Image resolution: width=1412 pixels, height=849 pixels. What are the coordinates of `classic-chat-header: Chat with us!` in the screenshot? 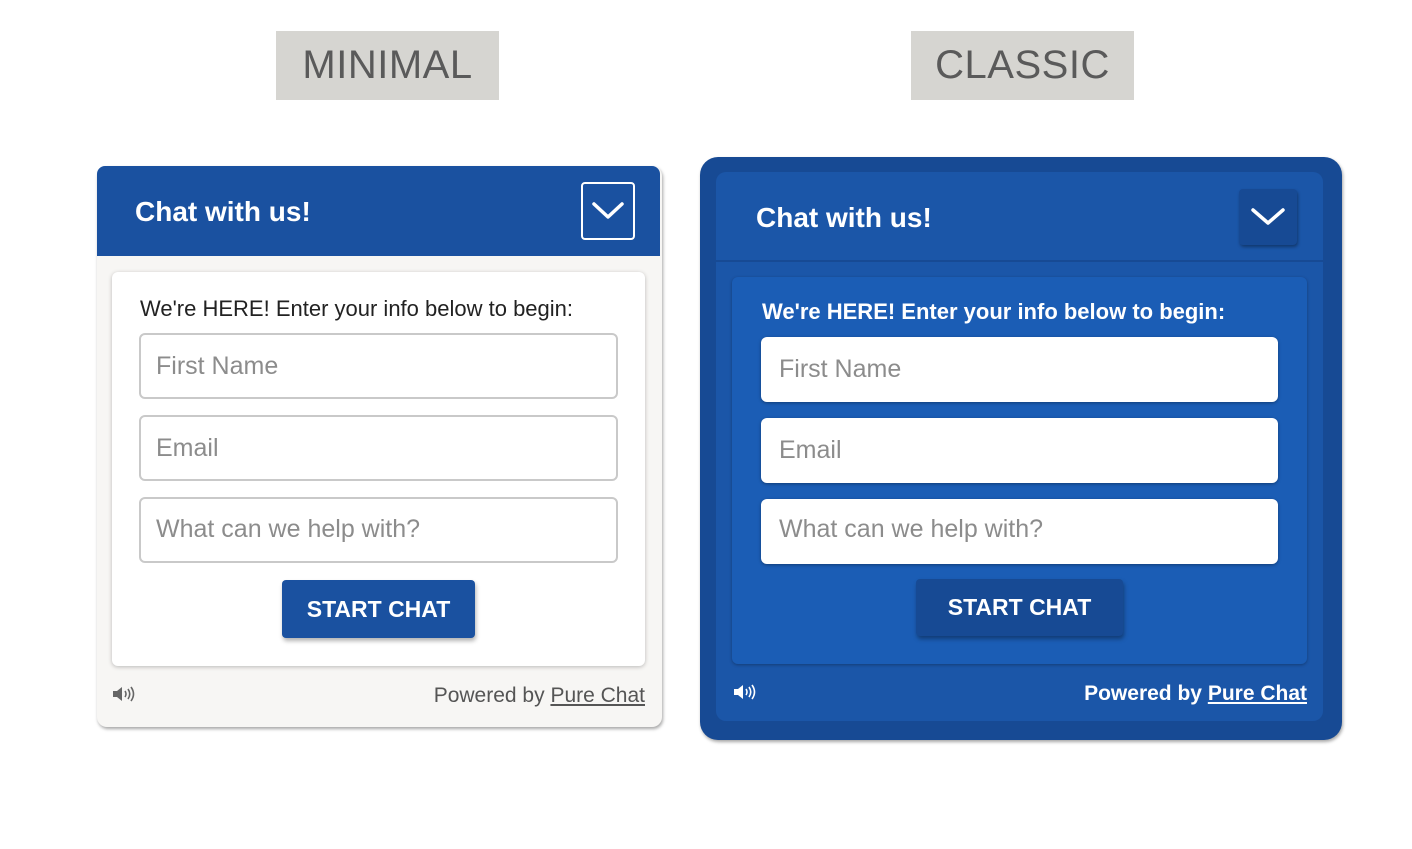 It's located at (1019, 217).